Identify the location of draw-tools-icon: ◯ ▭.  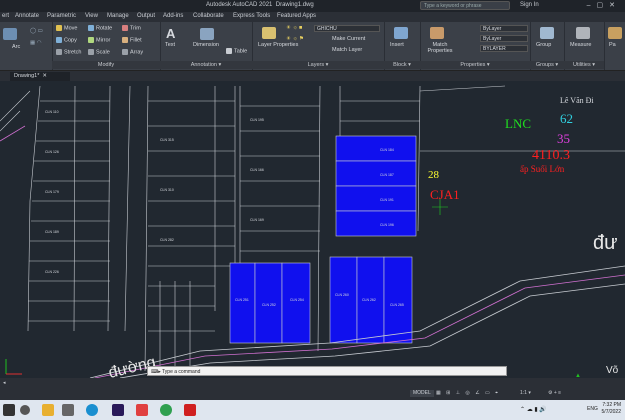
(36, 31).